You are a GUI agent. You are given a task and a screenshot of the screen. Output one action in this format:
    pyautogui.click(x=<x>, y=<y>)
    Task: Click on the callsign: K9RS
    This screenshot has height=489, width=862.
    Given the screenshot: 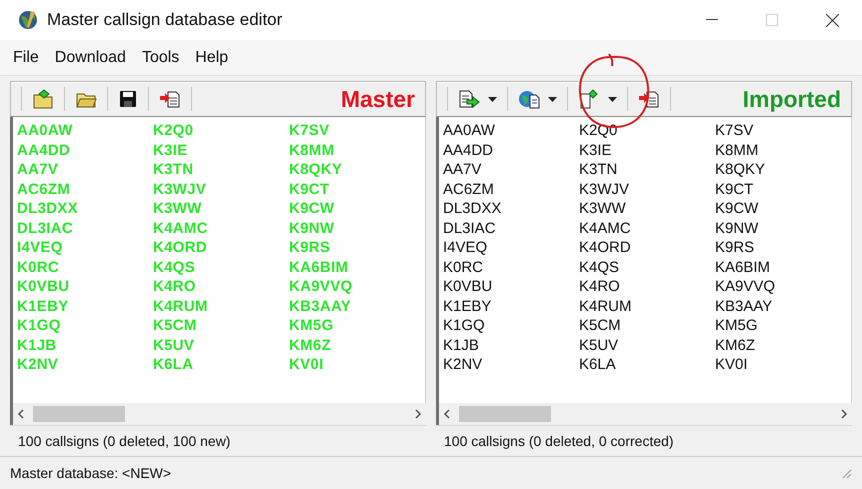 What is the action you would take?
    pyautogui.click(x=310, y=248)
    